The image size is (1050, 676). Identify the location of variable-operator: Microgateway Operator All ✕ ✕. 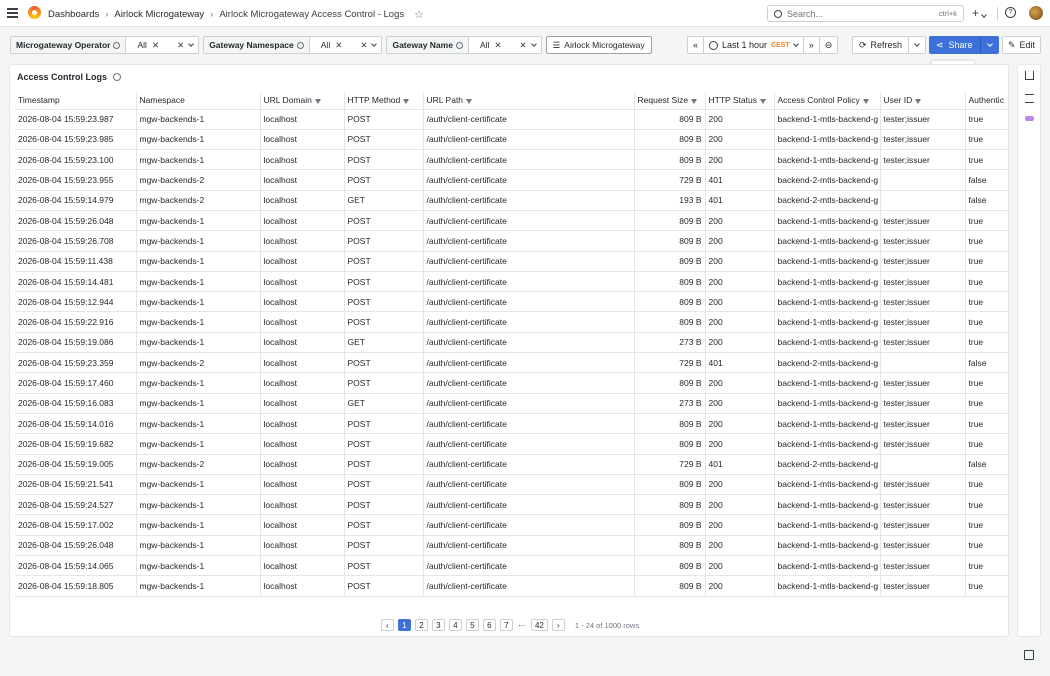
(105, 45).